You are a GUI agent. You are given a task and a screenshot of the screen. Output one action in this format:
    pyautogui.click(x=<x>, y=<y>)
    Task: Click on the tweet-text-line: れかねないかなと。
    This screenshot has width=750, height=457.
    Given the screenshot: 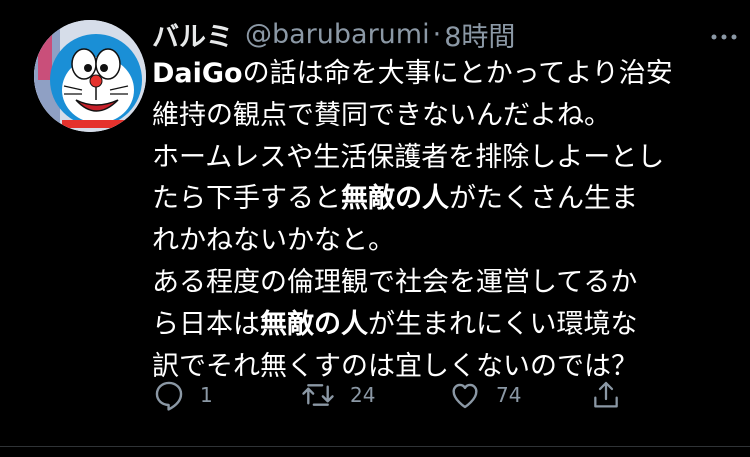 What is the action you would take?
    pyautogui.click(x=448, y=241)
    